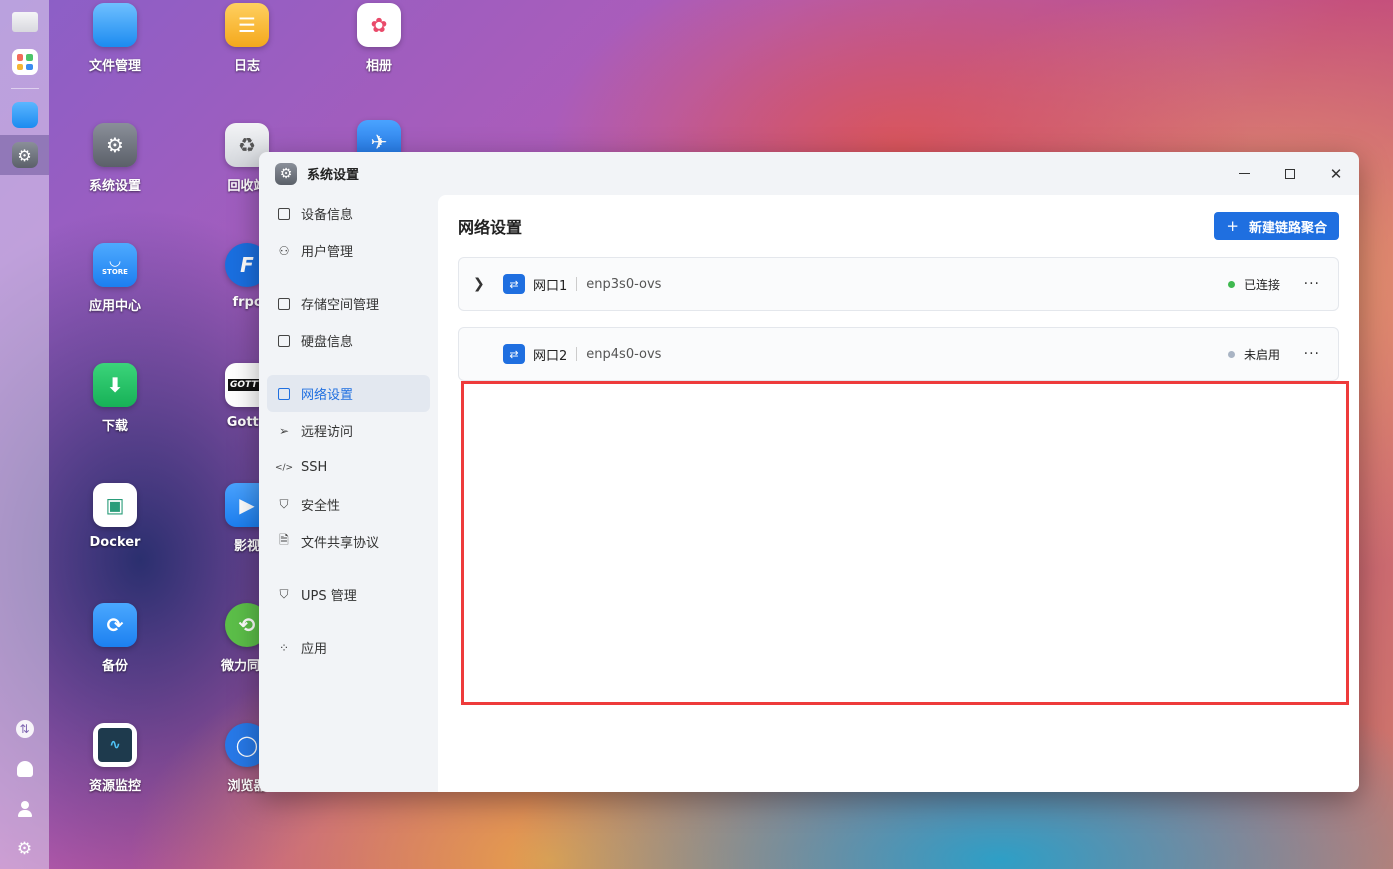 Image resolution: width=1393 pixels, height=869 pixels. I want to click on download-icon: ⬇, so click(115, 385).